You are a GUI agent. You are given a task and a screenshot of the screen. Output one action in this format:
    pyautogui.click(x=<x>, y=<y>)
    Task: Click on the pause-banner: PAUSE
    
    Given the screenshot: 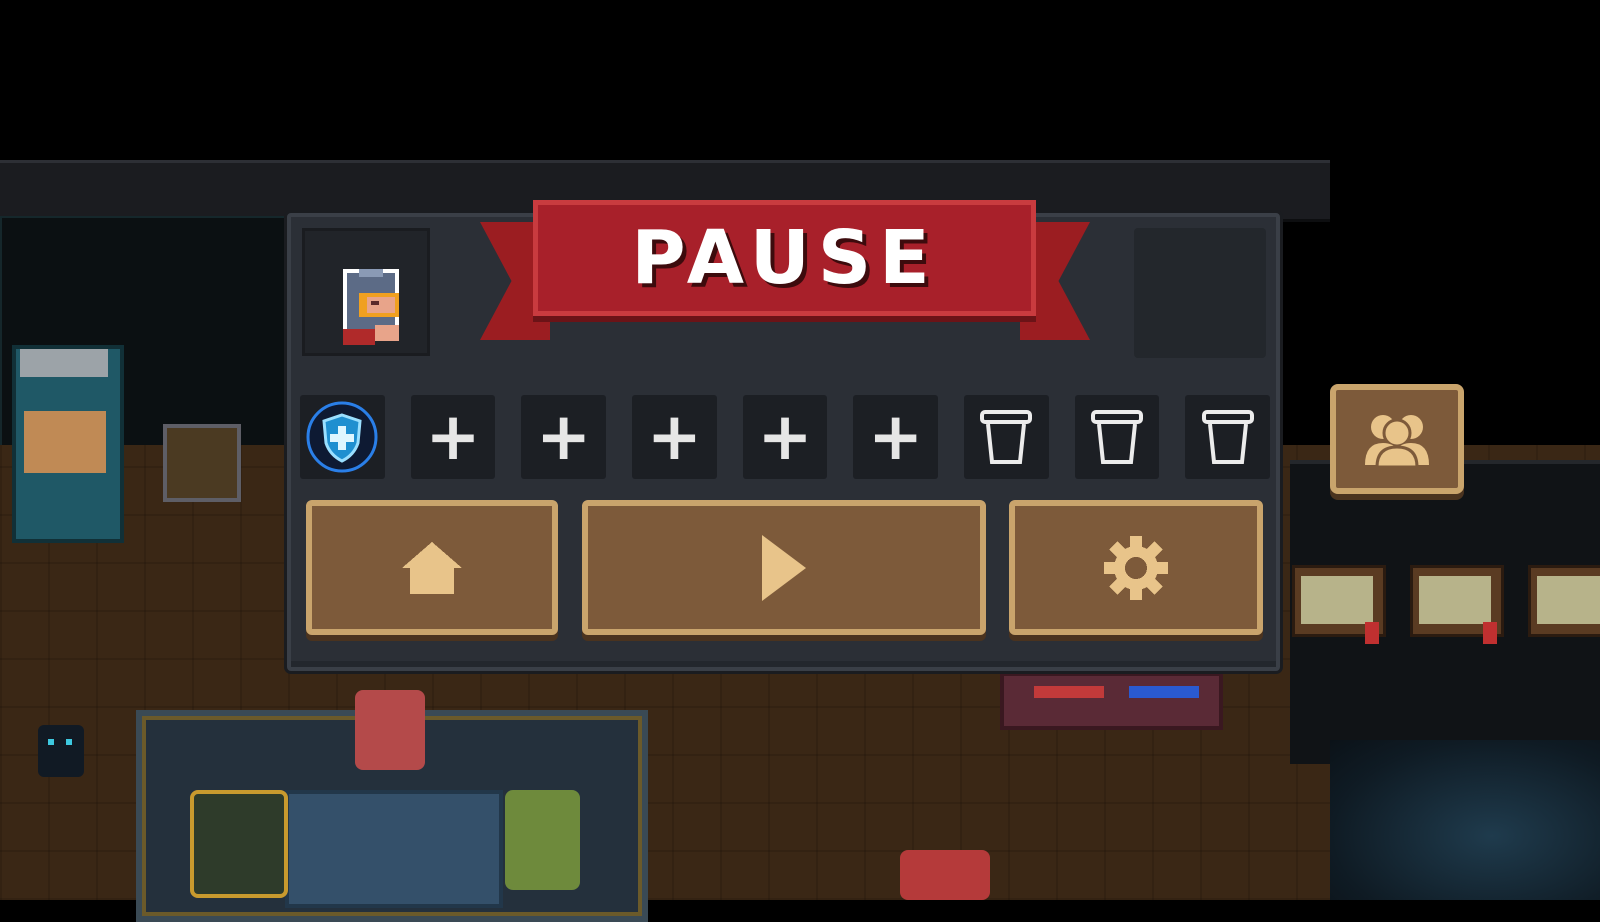 What is the action you would take?
    pyautogui.click(x=784, y=258)
    